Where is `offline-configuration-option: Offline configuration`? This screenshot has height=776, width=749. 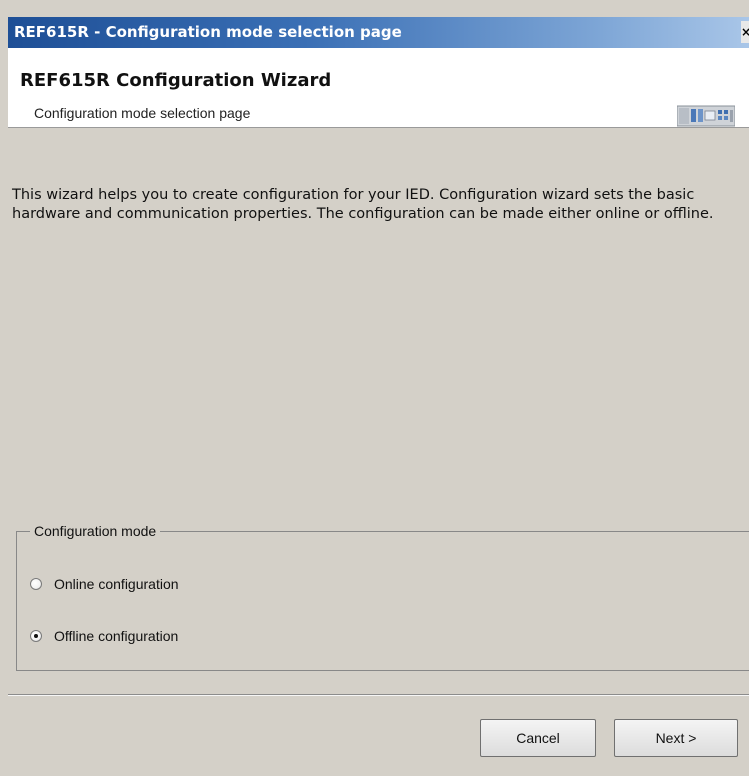 offline-configuration-option: Offline configuration is located at coordinates (104, 636).